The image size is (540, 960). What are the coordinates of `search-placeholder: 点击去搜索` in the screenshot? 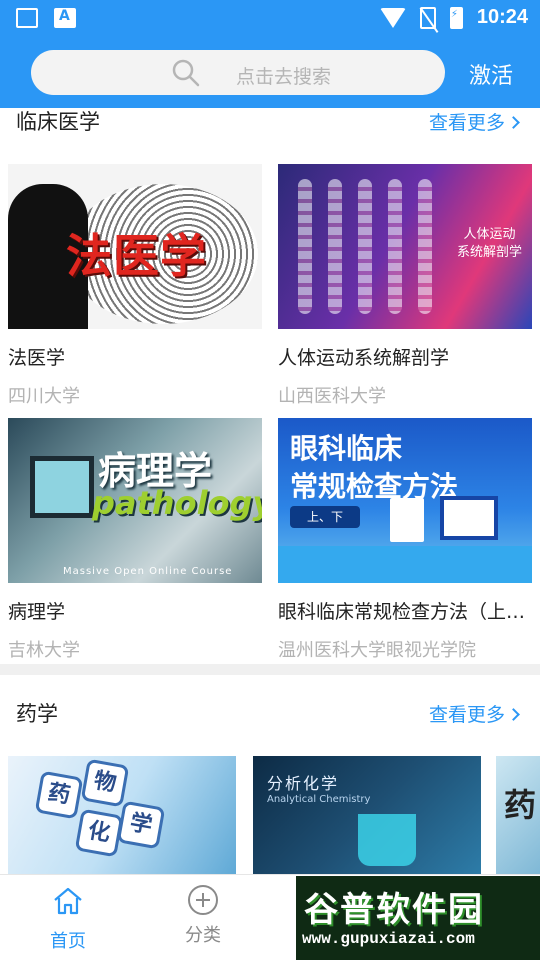 It's located at (284, 77).